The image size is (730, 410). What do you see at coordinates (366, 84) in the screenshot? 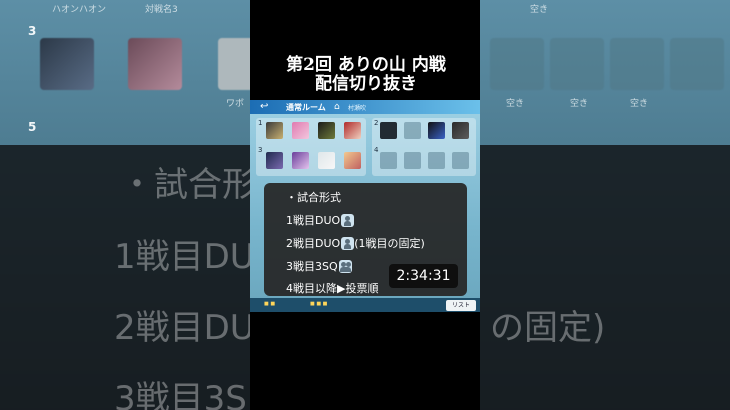
I see `title-line-2: 配信切り抜き` at bounding box center [366, 84].